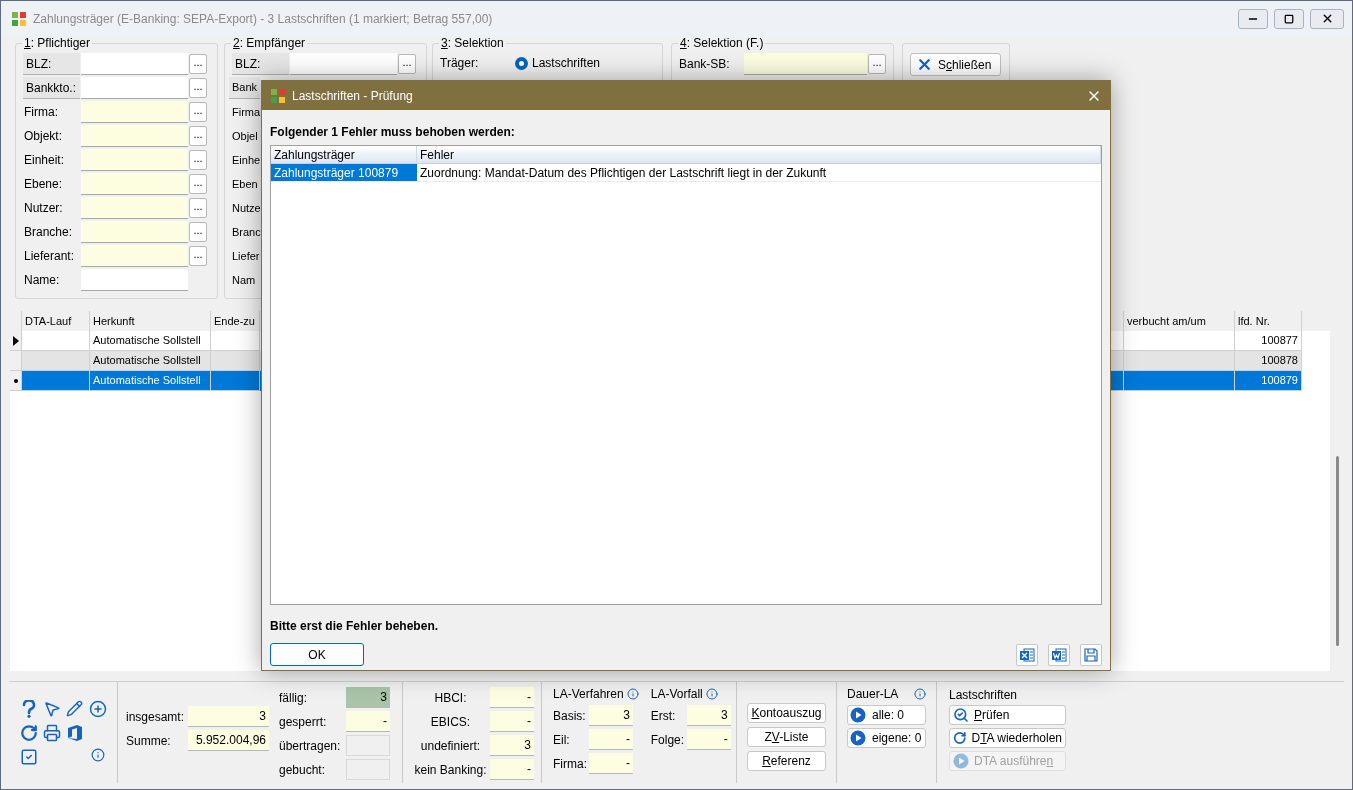 Image resolution: width=1353 pixels, height=790 pixels. What do you see at coordinates (1007, 715) in the screenshot?
I see `action-button: Prüfen` at bounding box center [1007, 715].